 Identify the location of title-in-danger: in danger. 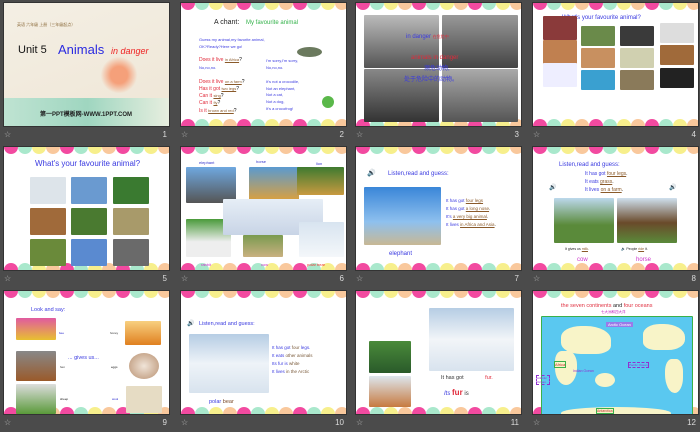
(130, 51).